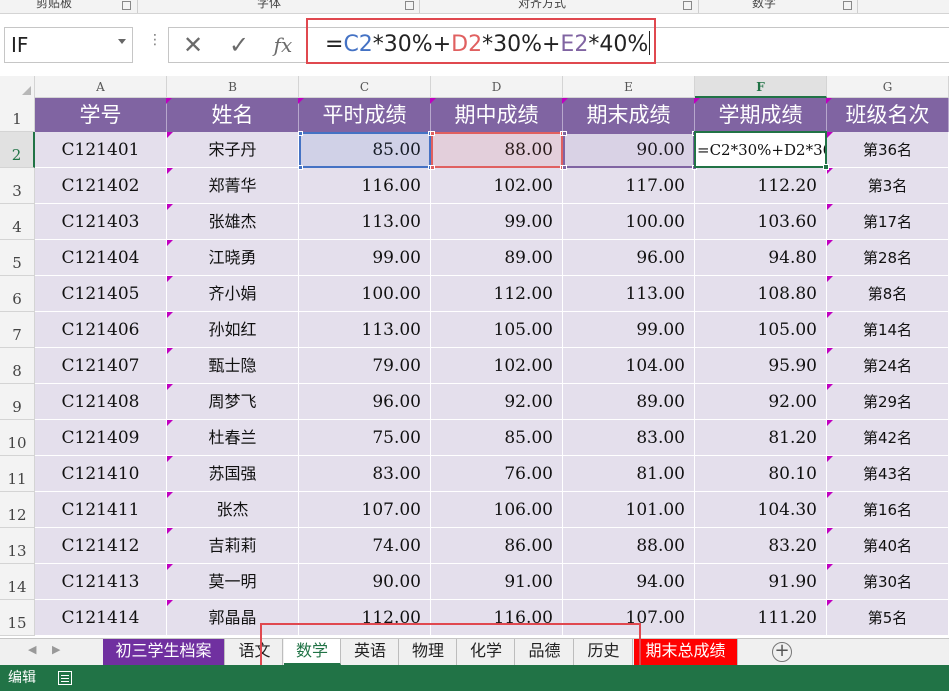 This screenshot has width=949, height=691. Describe the element at coordinates (888, 294) in the screenshot. I see `table-cell: 第8名` at that location.